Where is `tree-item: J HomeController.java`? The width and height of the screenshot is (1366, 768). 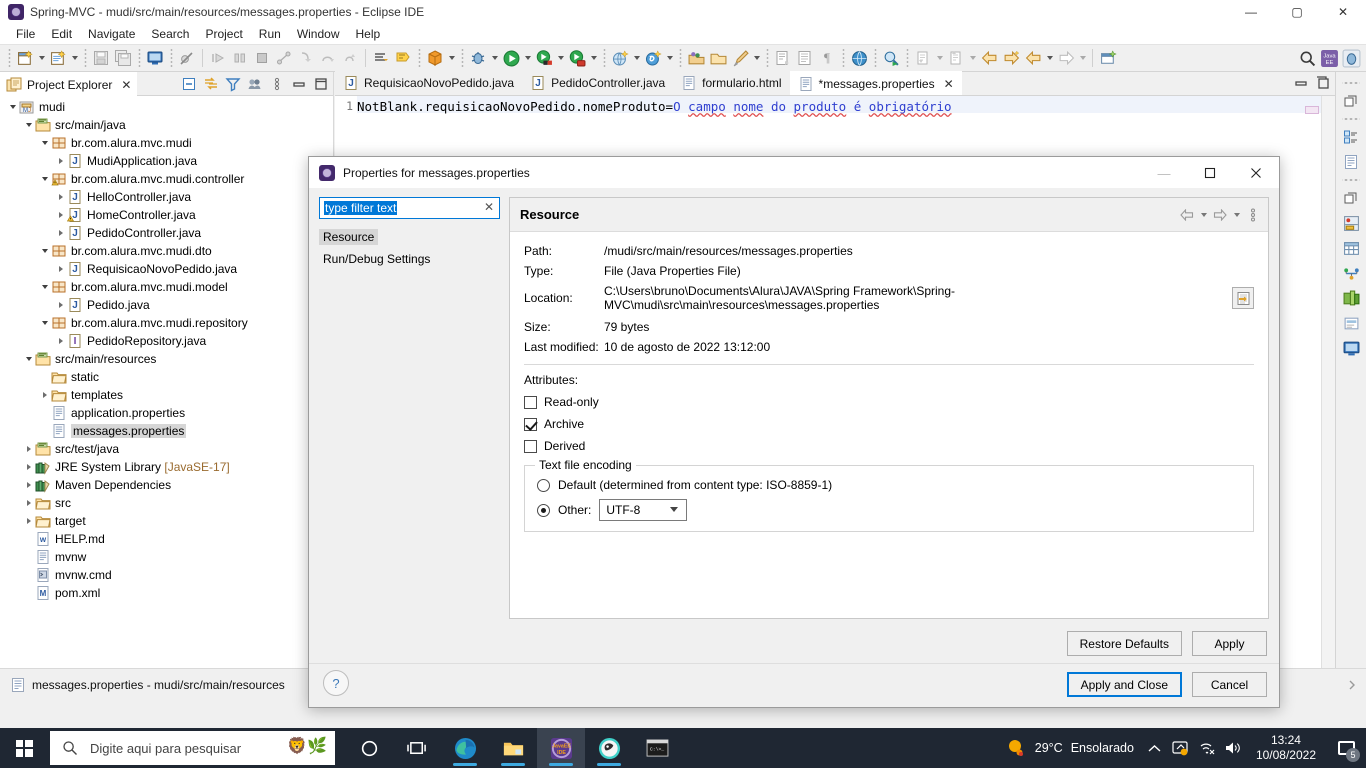 tree-item: J HomeController.java is located at coordinates (166, 215).